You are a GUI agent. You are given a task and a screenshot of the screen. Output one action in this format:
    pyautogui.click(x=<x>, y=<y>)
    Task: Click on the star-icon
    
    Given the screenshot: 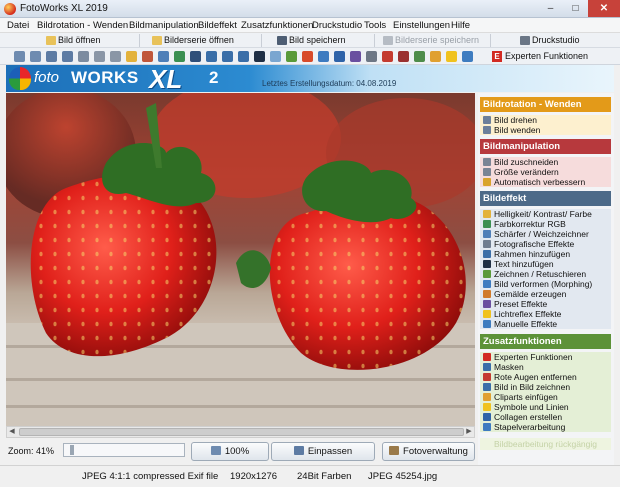 What is the action you would take?
    pyautogui.click(x=451, y=56)
    